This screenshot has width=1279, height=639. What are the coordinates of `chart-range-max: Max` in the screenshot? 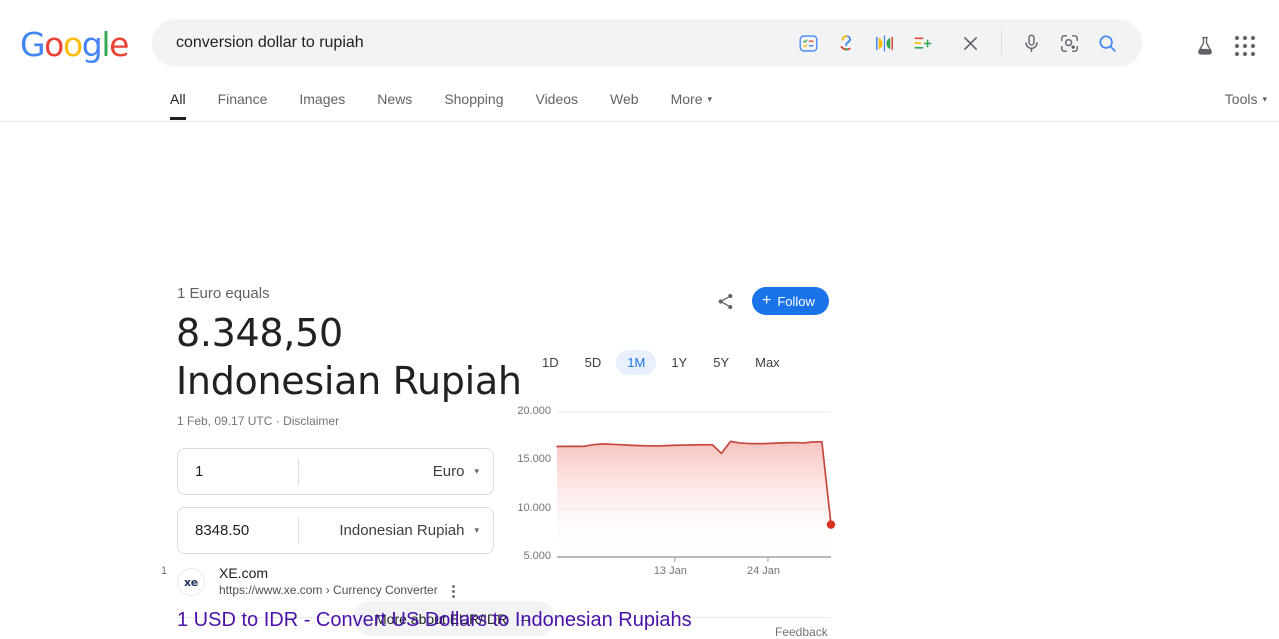 It's located at (767, 362).